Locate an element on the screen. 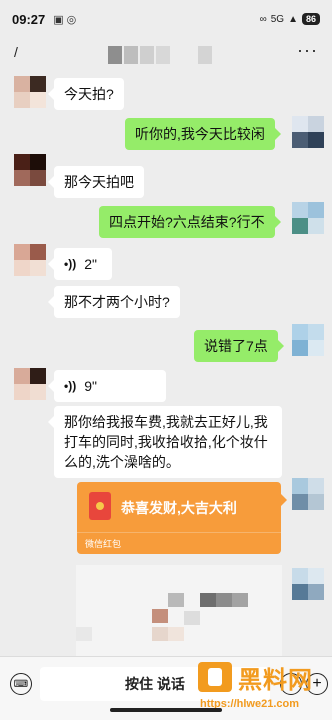 The height and width of the screenshot is (720, 332). message-text: 说错了7点 is located at coordinates (236, 346).